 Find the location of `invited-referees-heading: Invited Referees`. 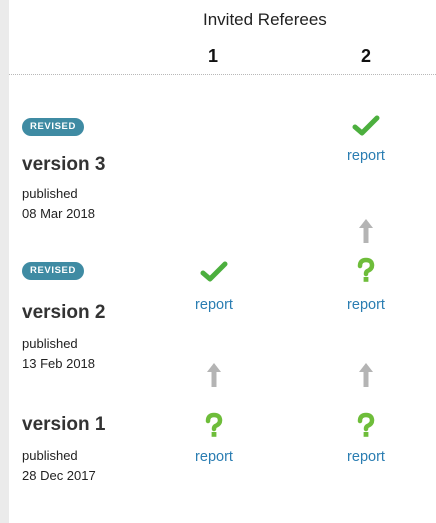

invited-referees-heading: Invited Referees is located at coordinates (265, 19).